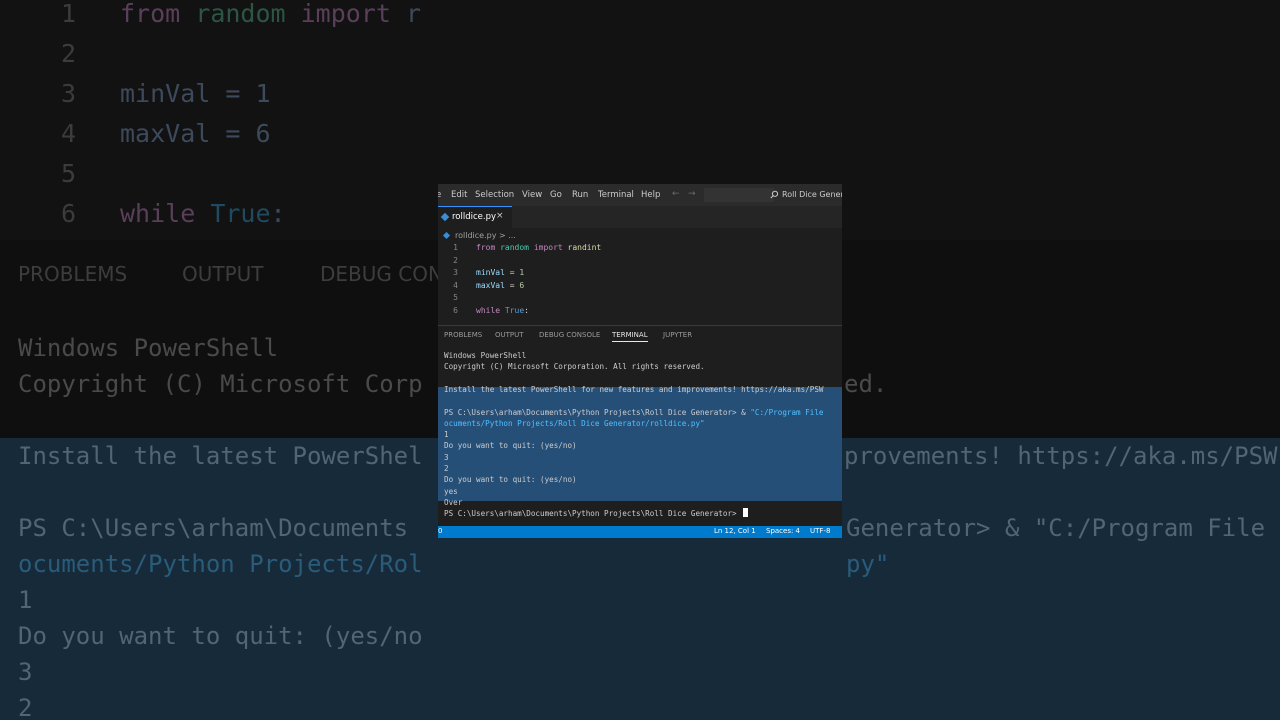  I want to click on terminal-path-link: "C:/Program File, so click(786, 412).